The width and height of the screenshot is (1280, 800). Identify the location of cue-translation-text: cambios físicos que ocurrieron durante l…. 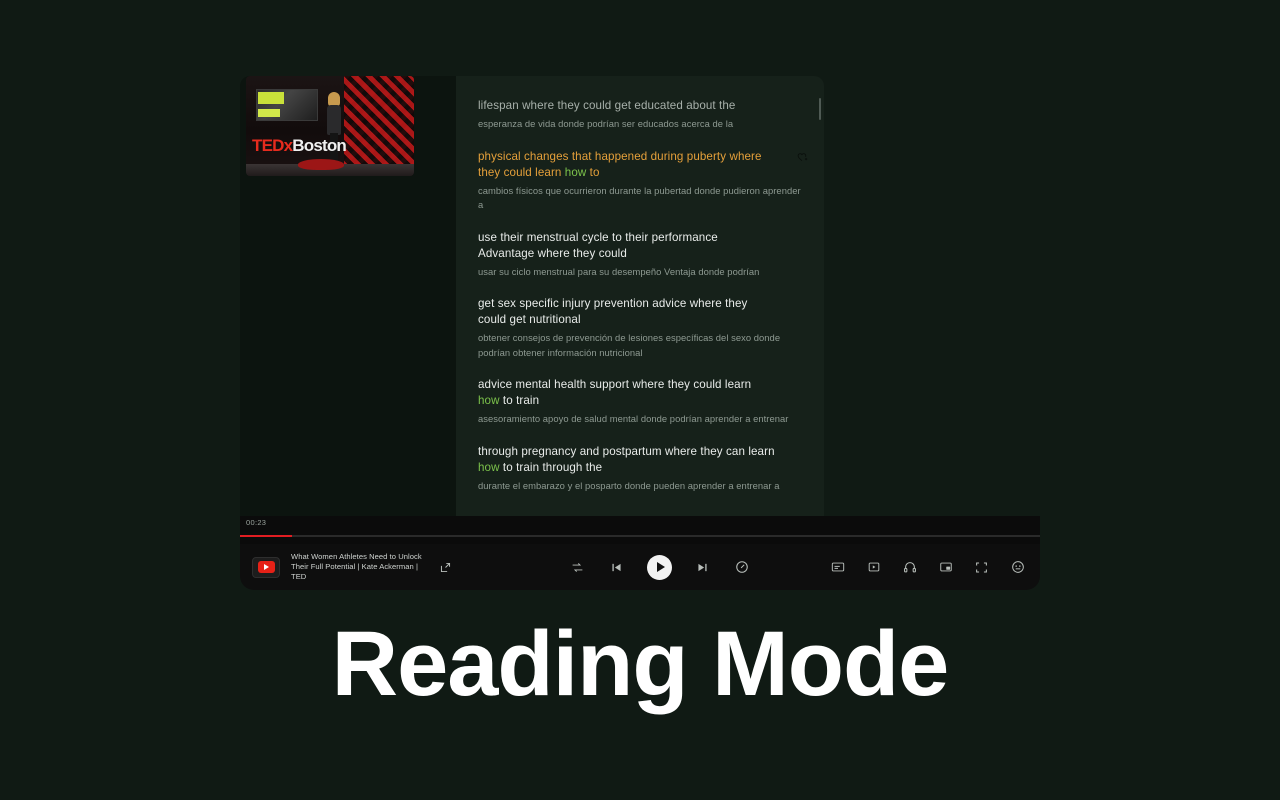
(639, 197).